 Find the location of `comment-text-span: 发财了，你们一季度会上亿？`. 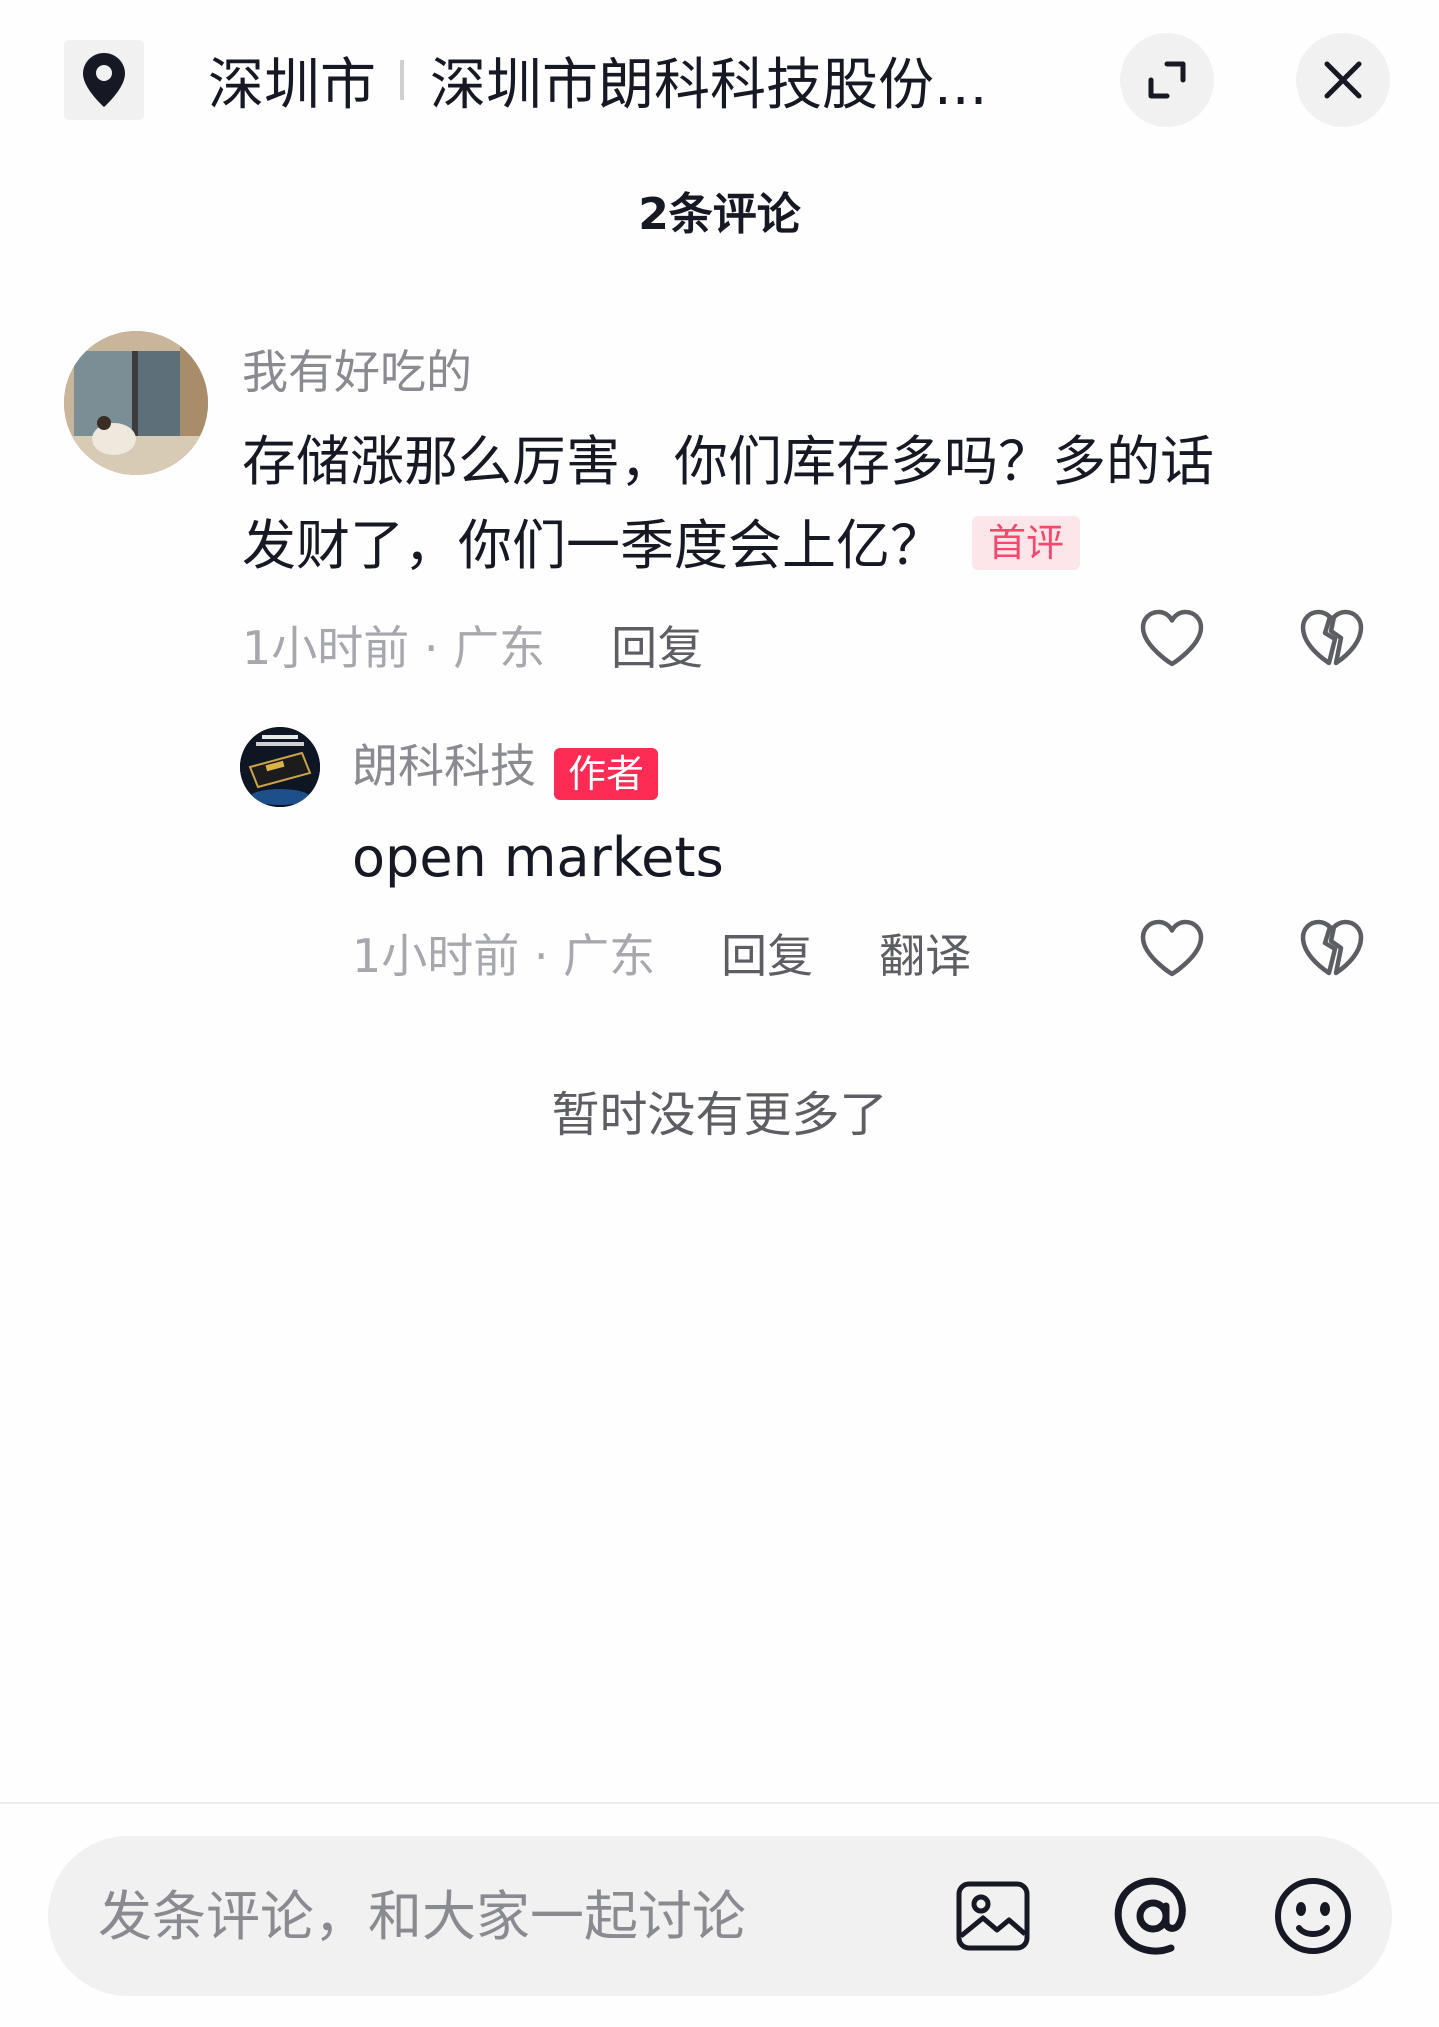

comment-text-span: 发财了，你们一季度会上亿？ is located at coordinates (593, 545).